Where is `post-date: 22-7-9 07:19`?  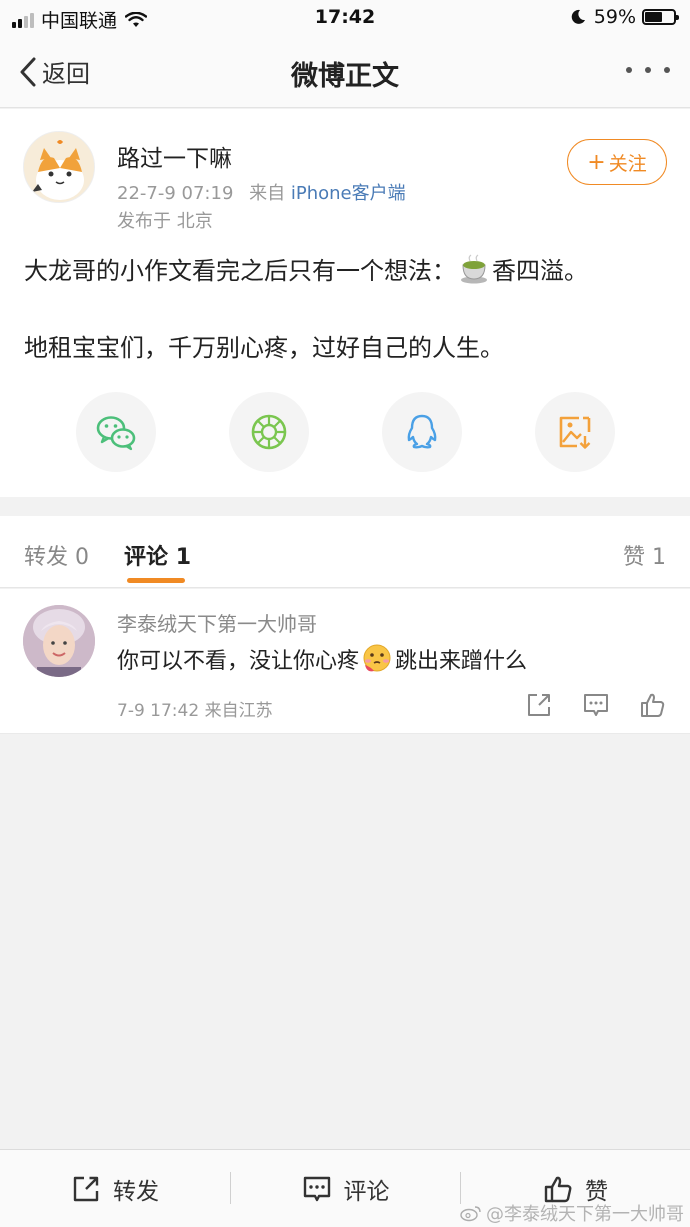
post-date: 22-7-9 07:19 is located at coordinates (175, 193).